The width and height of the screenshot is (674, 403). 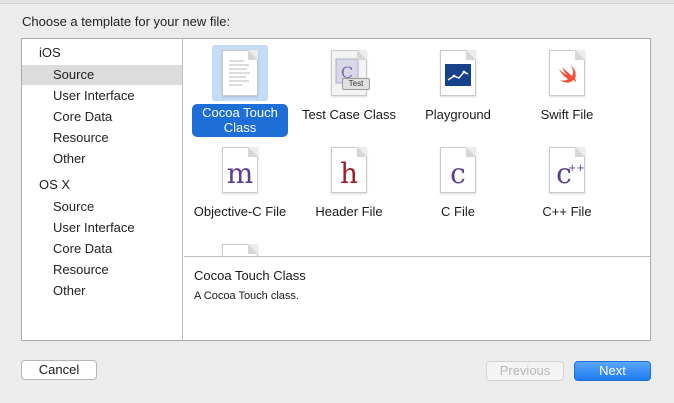 I want to click on template-c-file: c C File, so click(x=458, y=186).